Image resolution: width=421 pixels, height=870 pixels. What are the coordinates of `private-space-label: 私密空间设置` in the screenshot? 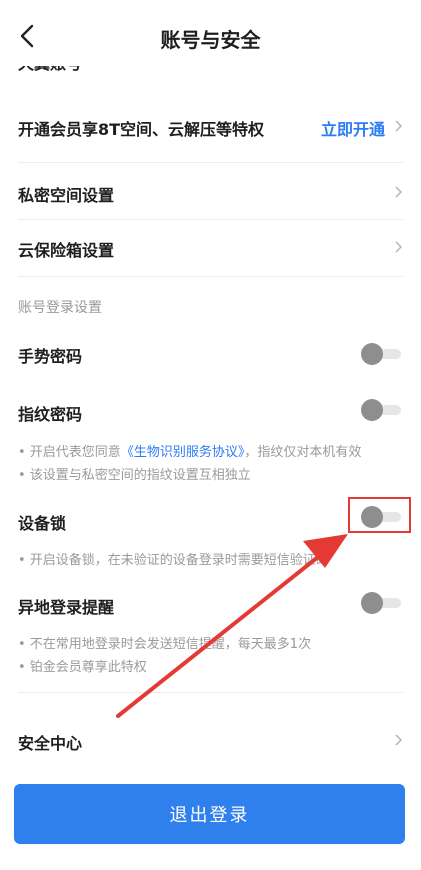 It's located at (66, 195).